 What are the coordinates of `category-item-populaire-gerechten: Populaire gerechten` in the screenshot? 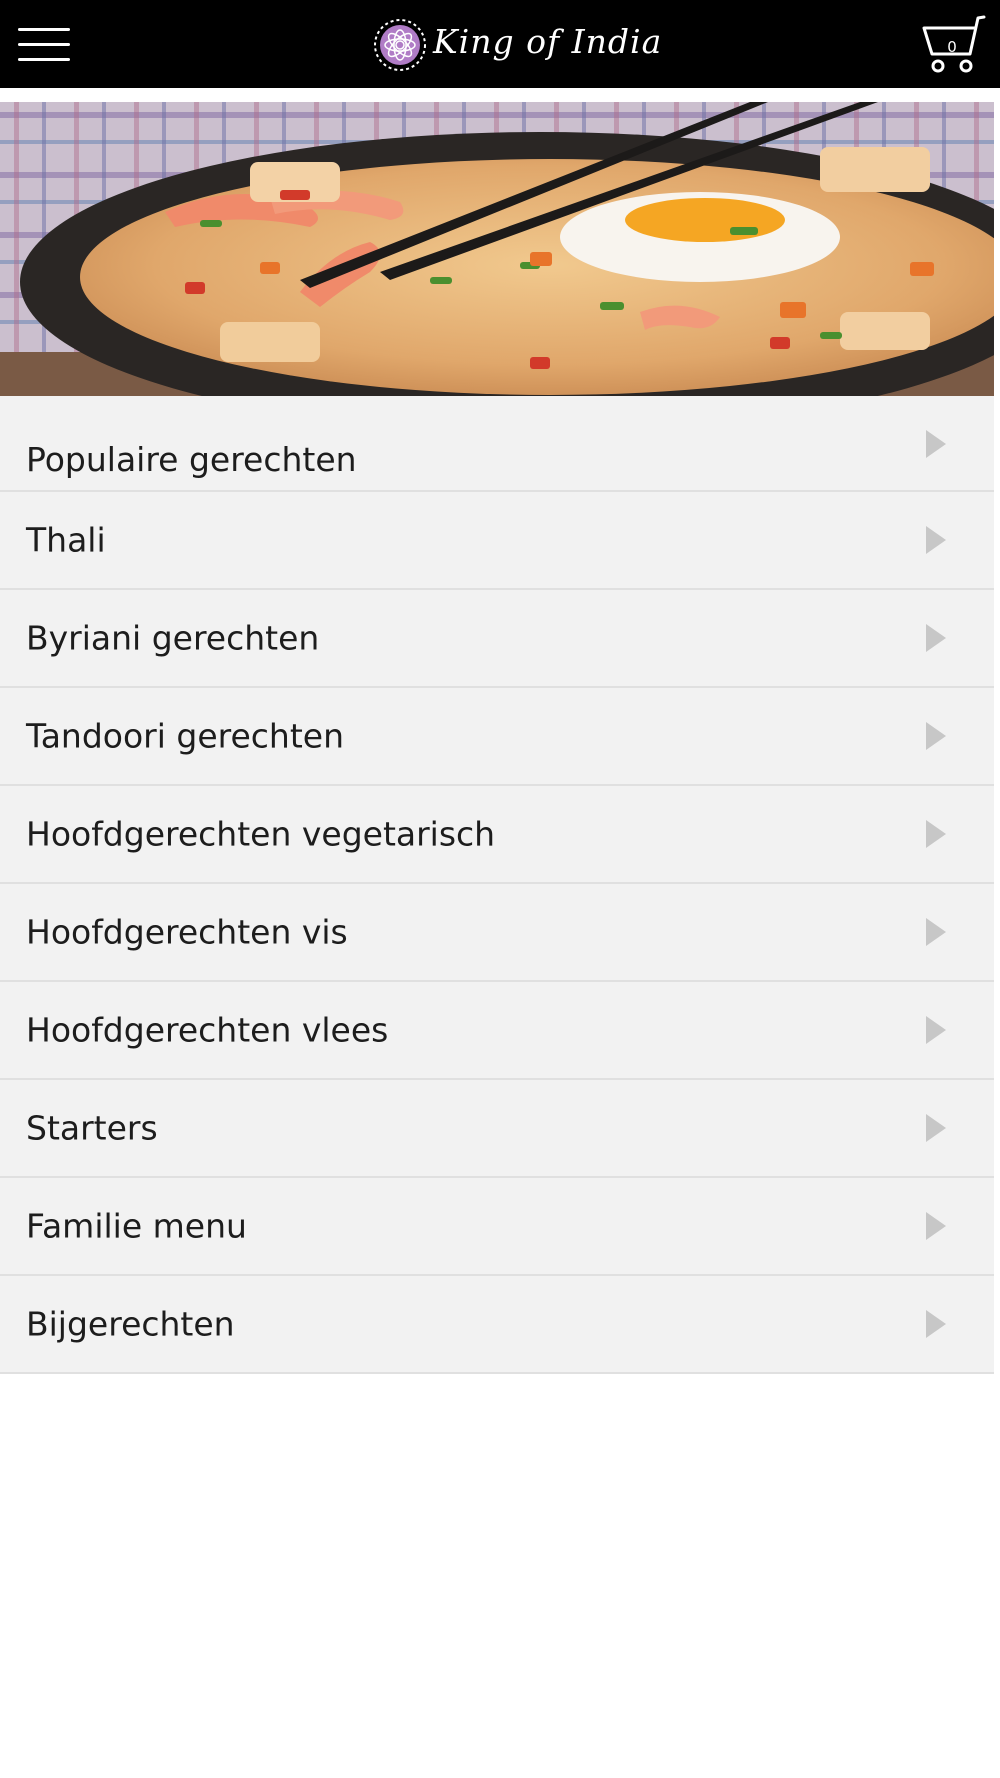 It's located at (497, 444).